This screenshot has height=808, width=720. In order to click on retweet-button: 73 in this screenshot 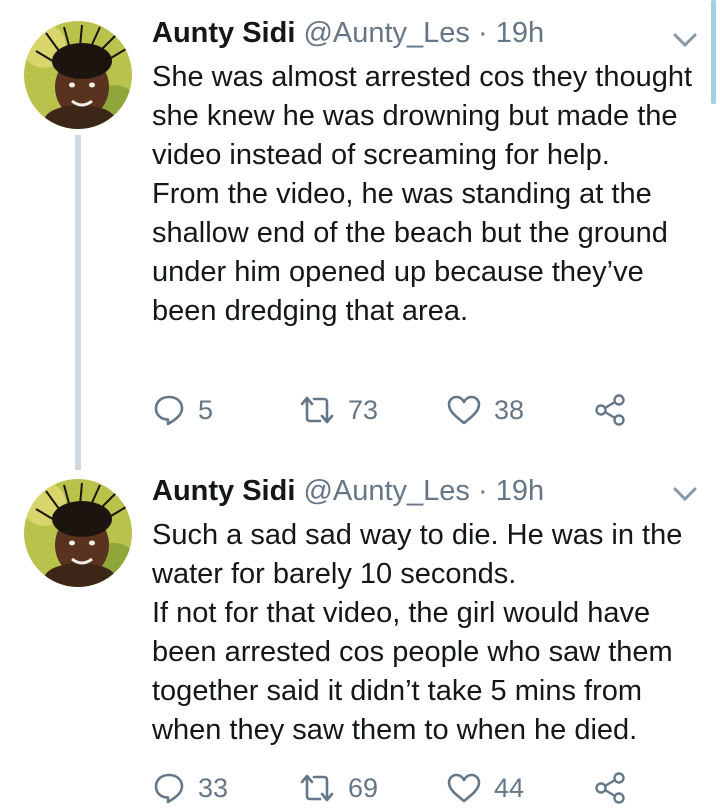, I will do `click(338, 410)`.